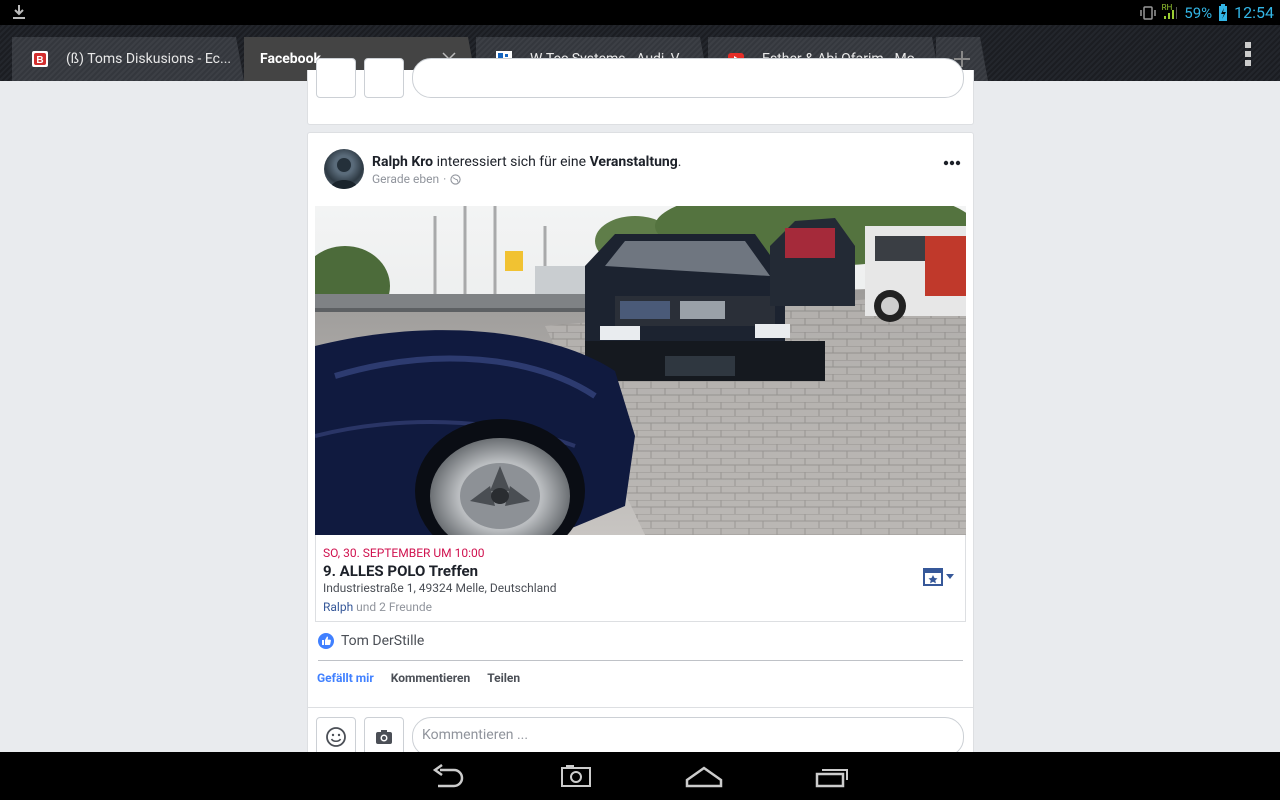 This screenshot has height=800, width=1280. Describe the element at coordinates (338, 607) in the screenshot. I see `friend-link: Ralph` at that location.